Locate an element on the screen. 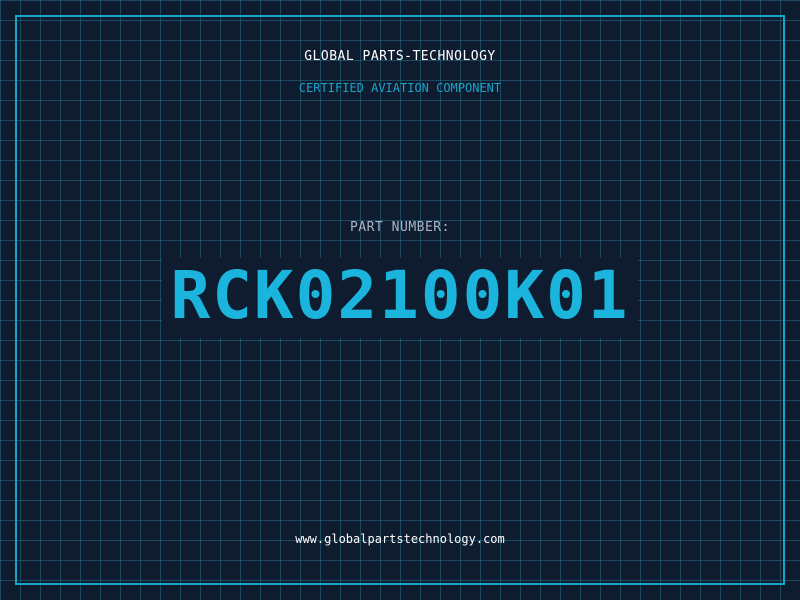  part-number-block: RCK02100K01 is located at coordinates (400, 298).